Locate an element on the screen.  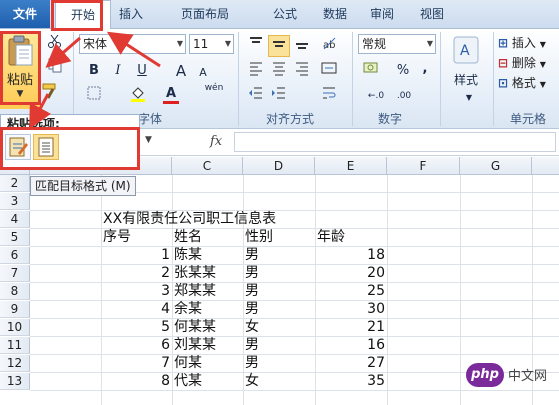
php-logo: php is located at coordinates (485, 375).